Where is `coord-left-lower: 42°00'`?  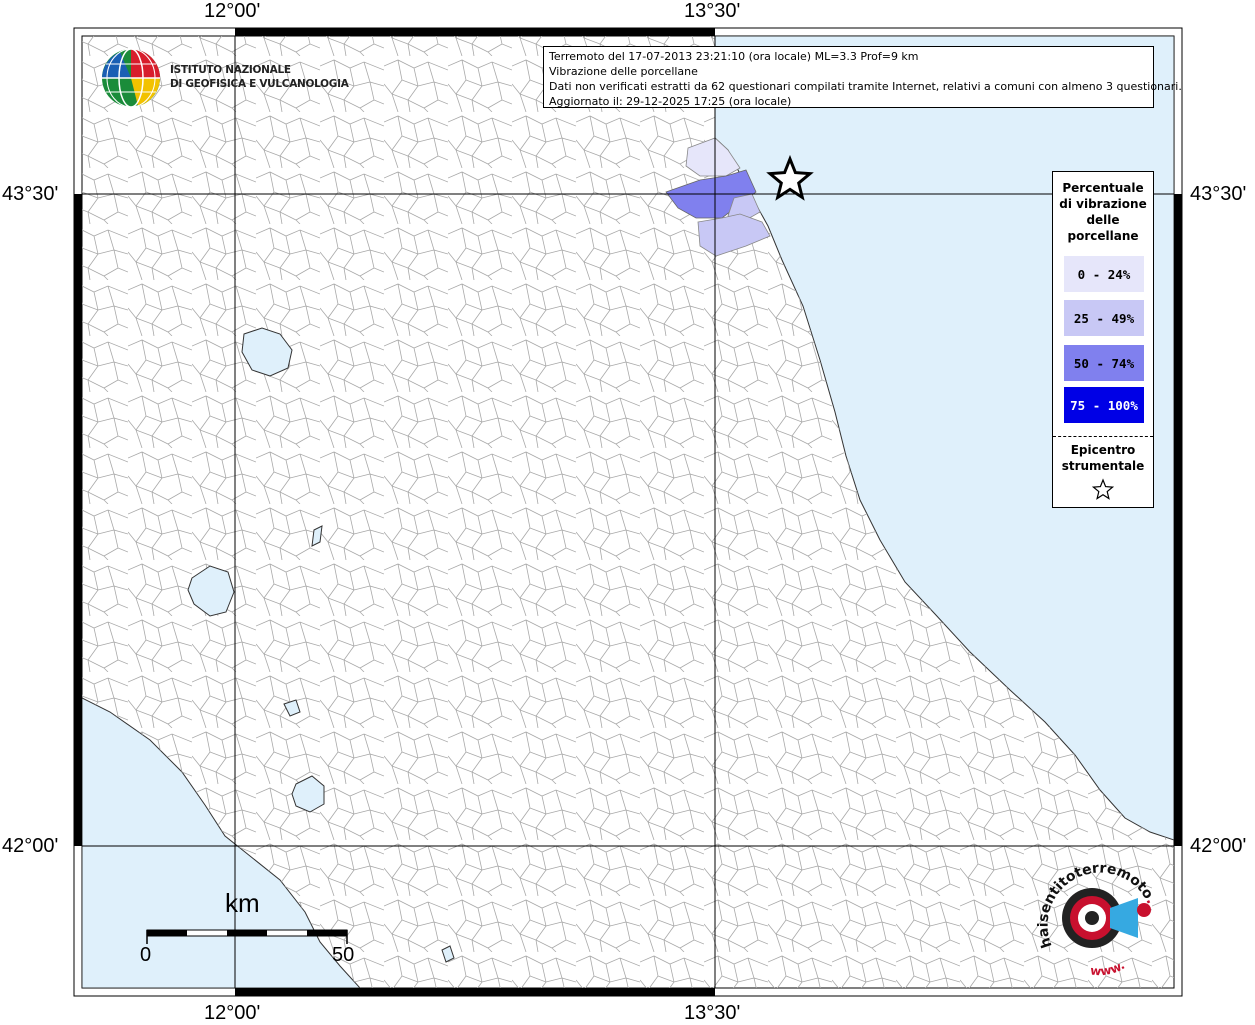 coord-left-lower: 42°00' is located at coordinates (30, 846).